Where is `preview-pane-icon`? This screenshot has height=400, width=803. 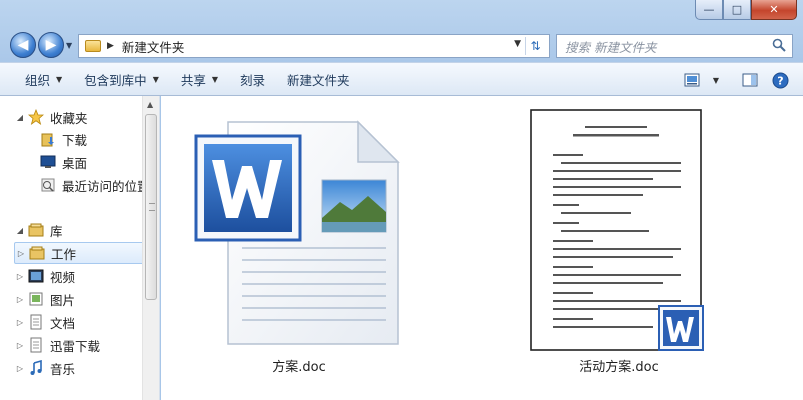 preview-pane-icon is located at coordinates (750, 80).